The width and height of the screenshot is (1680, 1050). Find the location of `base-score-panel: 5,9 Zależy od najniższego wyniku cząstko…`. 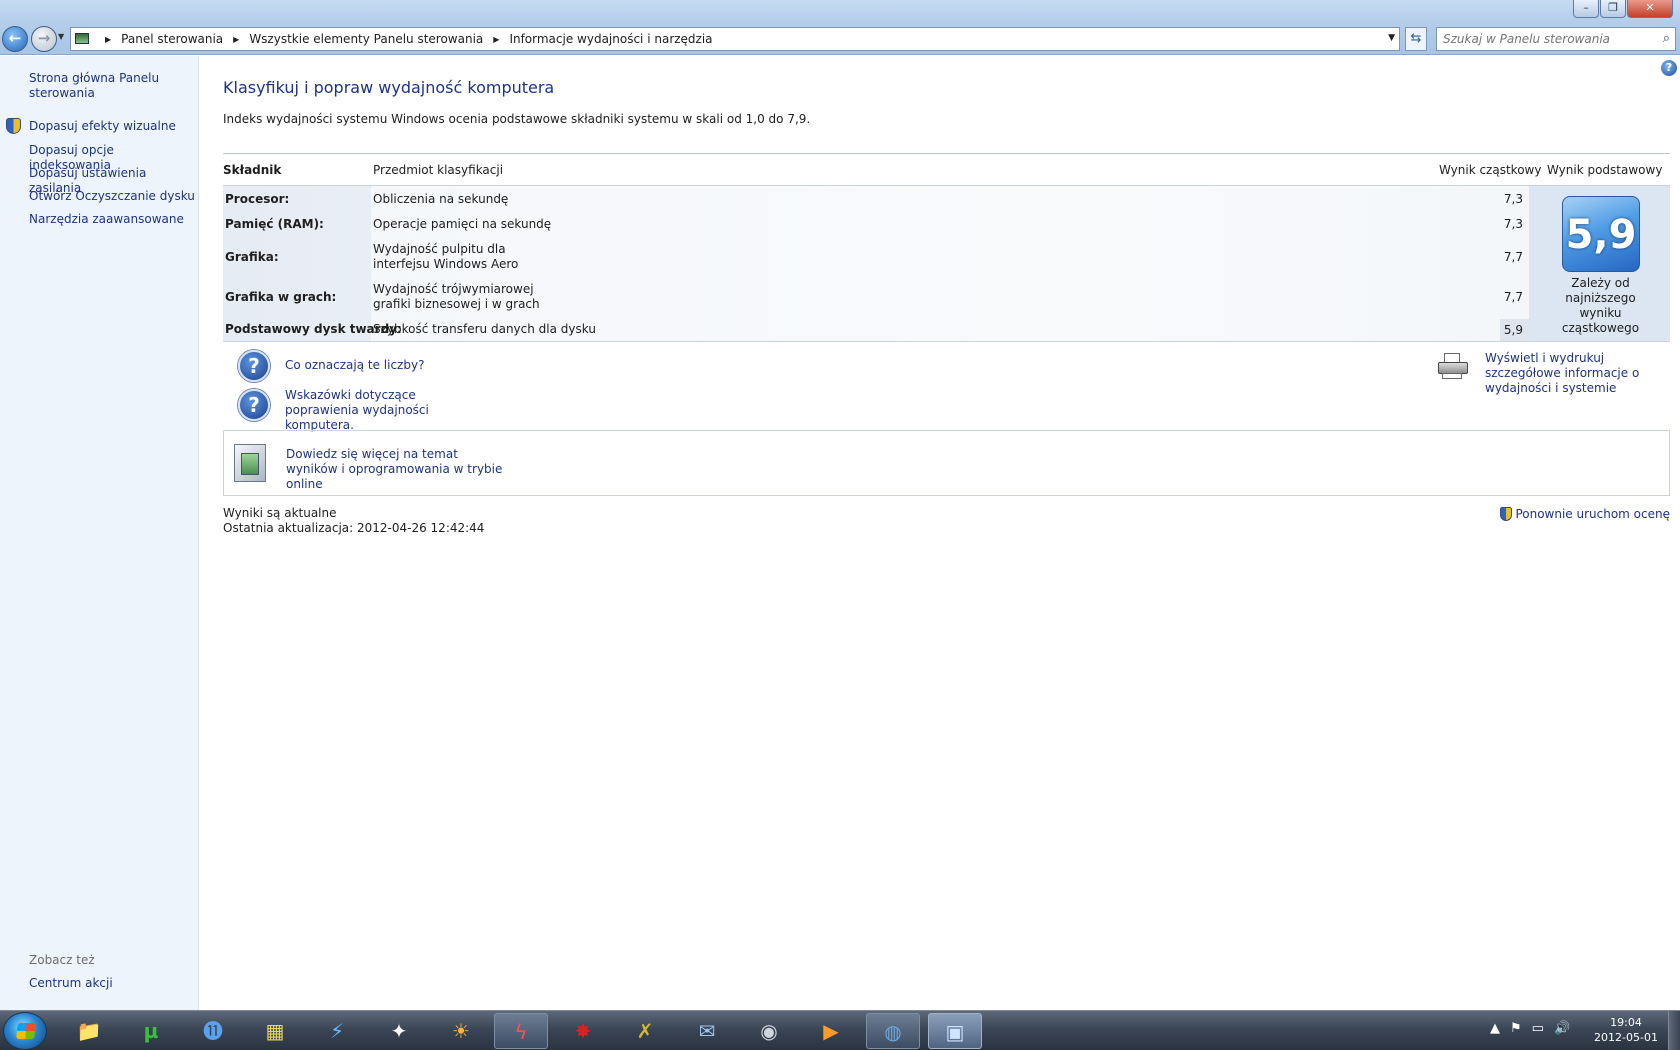

base-score-panel: 5,9 Zależy od najniższego wyniku cząstko… is located at coordinates (1599, 263).